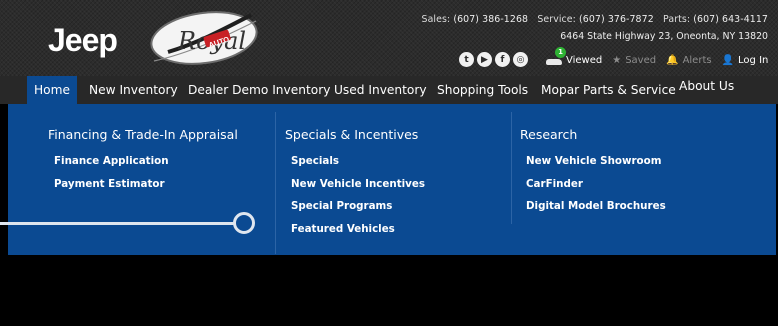  Describe the element at coordinates (83, 40) in the screenshot. I see `jeep-logo: Jeep` at that location.